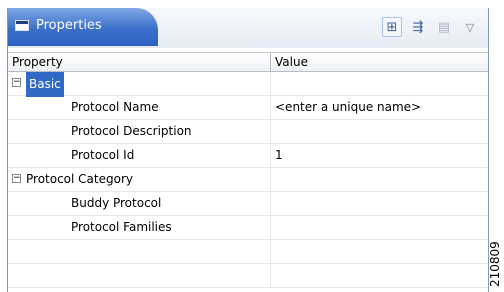 This screenshot has height=292, width=504. I want to click on property-label: Protocol Description, so click(131, 131).